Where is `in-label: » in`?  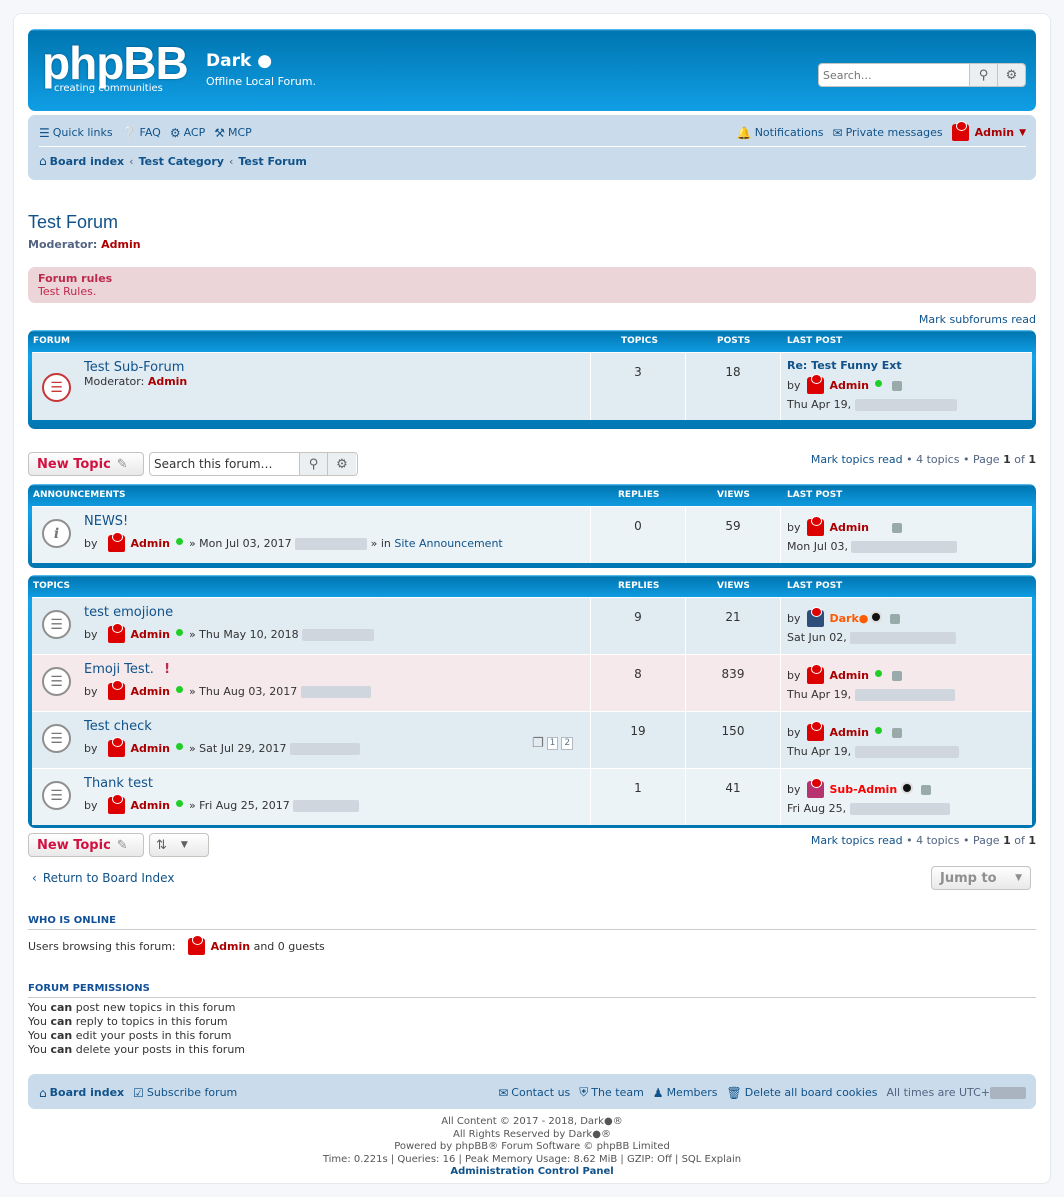
in-label: » in is located at coordinates (380, 543).